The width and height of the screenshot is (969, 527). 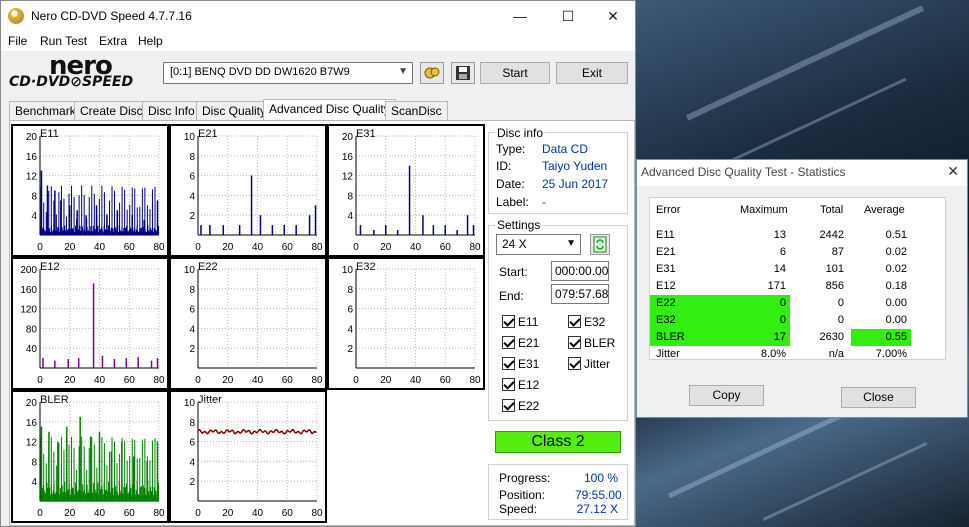 I want to click on position-value: 79:55.00, so click(x=598, y=495).